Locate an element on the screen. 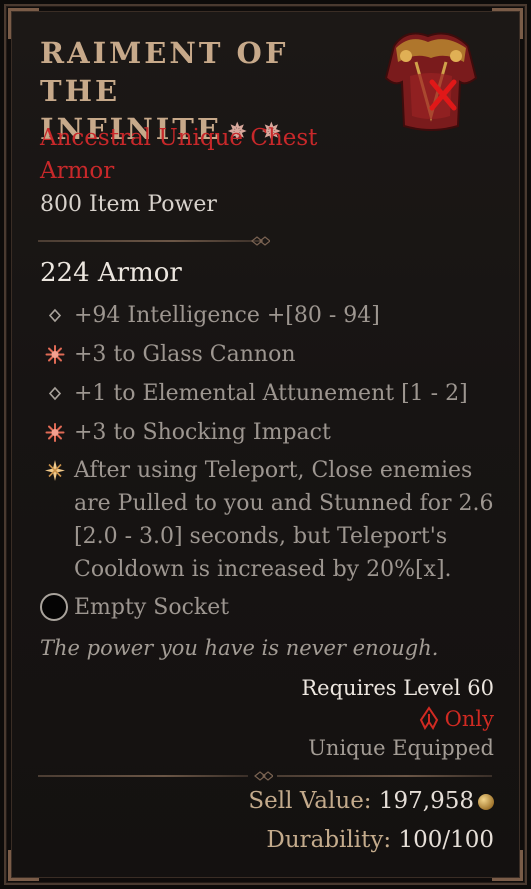 This screenshot has width=531, height=889. frame-corner-top-left is located at coordinates (23, 23).